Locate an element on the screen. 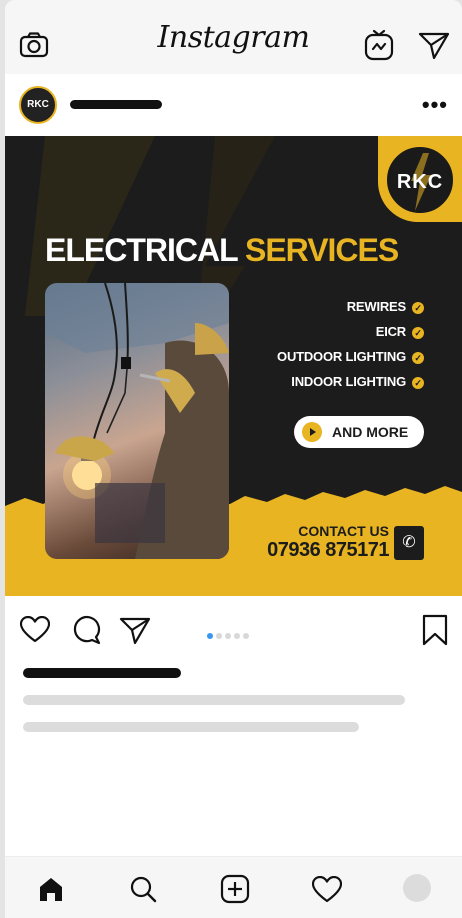  carousel-indicator is located at coordinates (229, 635).